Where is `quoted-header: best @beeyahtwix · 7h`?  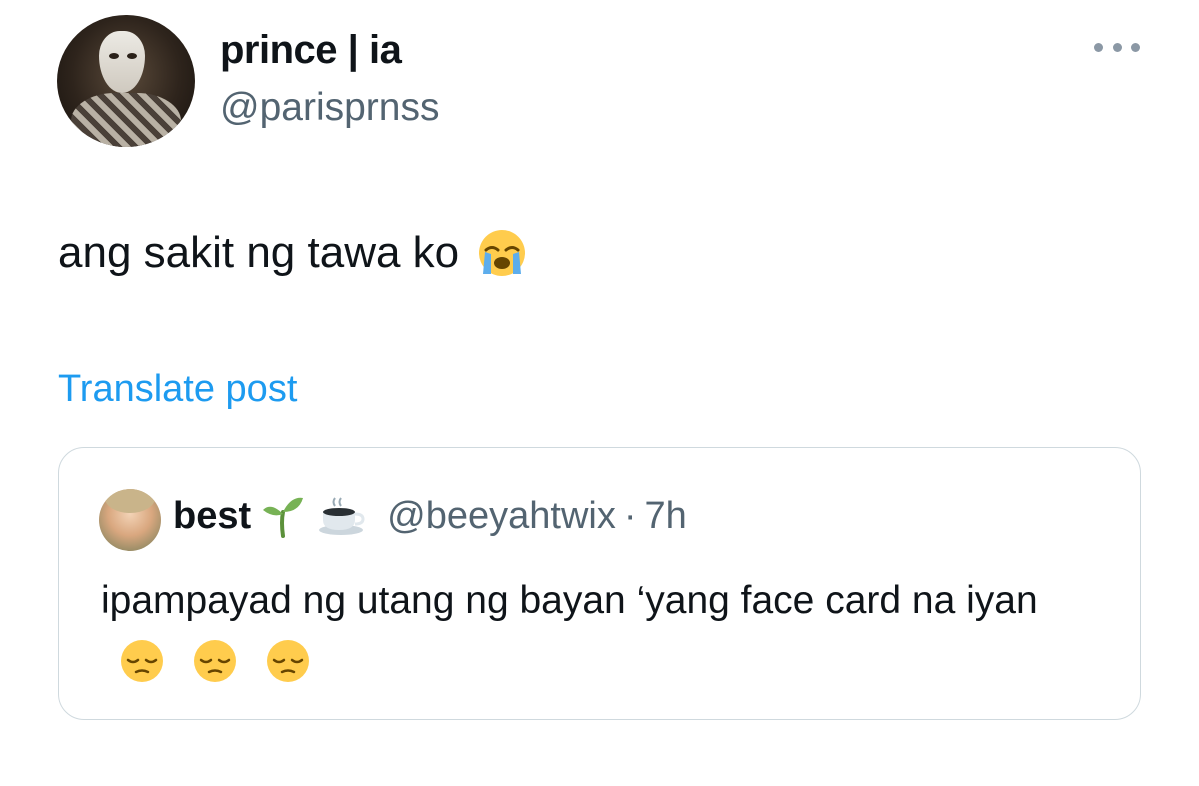
quoted-header: best @beeyahtwix · 7h is located at coordinates (430, 516).